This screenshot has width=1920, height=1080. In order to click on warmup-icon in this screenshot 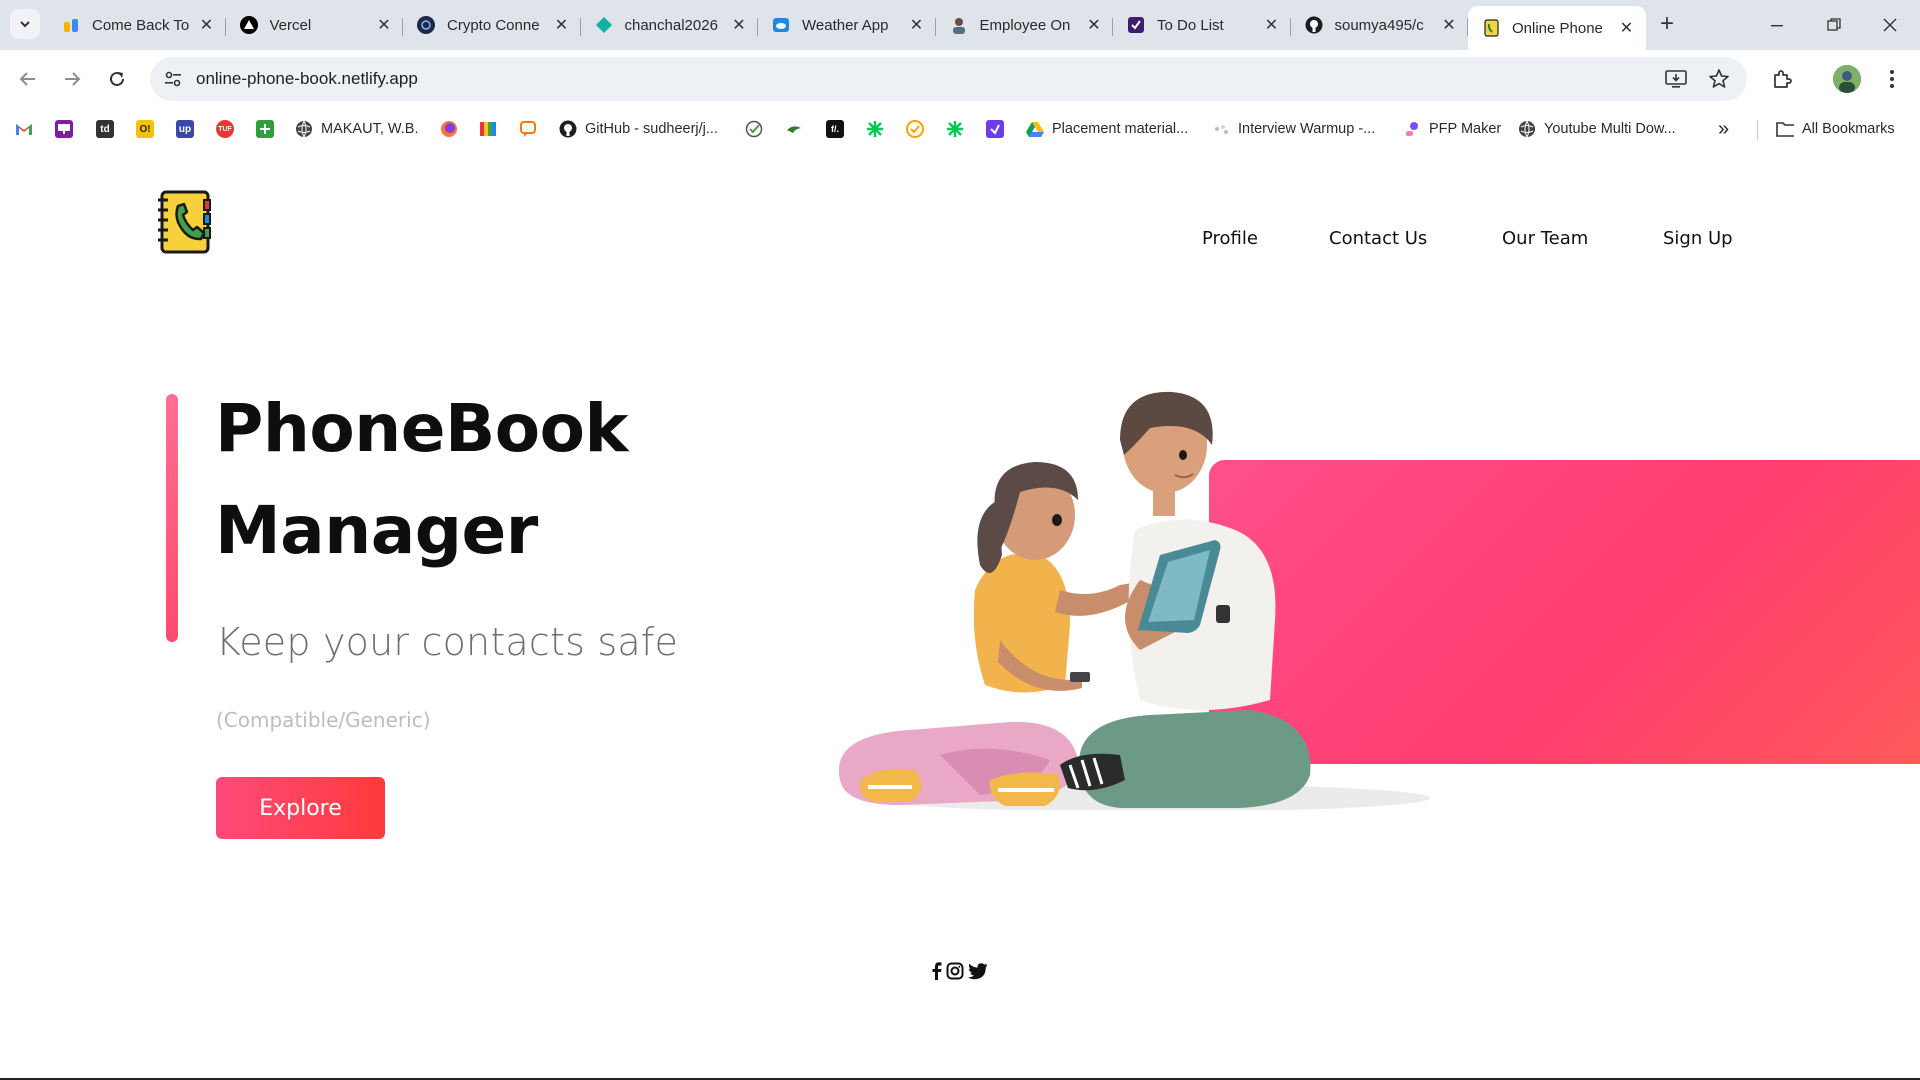, I will do `click(1221, 129)`.